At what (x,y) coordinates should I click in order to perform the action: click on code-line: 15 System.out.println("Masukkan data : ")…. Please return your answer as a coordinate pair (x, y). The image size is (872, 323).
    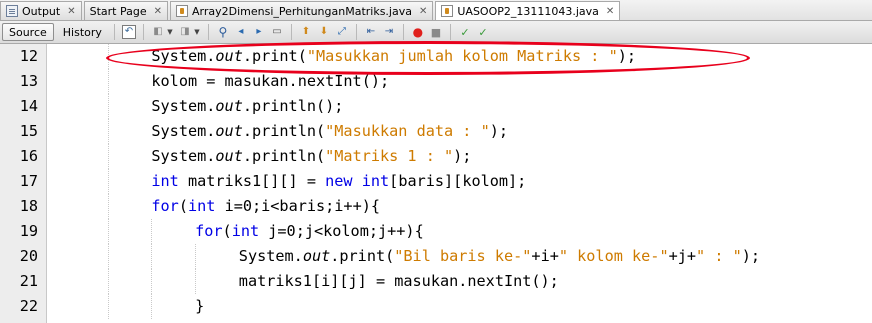
    Looking at the image, I should click on (436, 131).